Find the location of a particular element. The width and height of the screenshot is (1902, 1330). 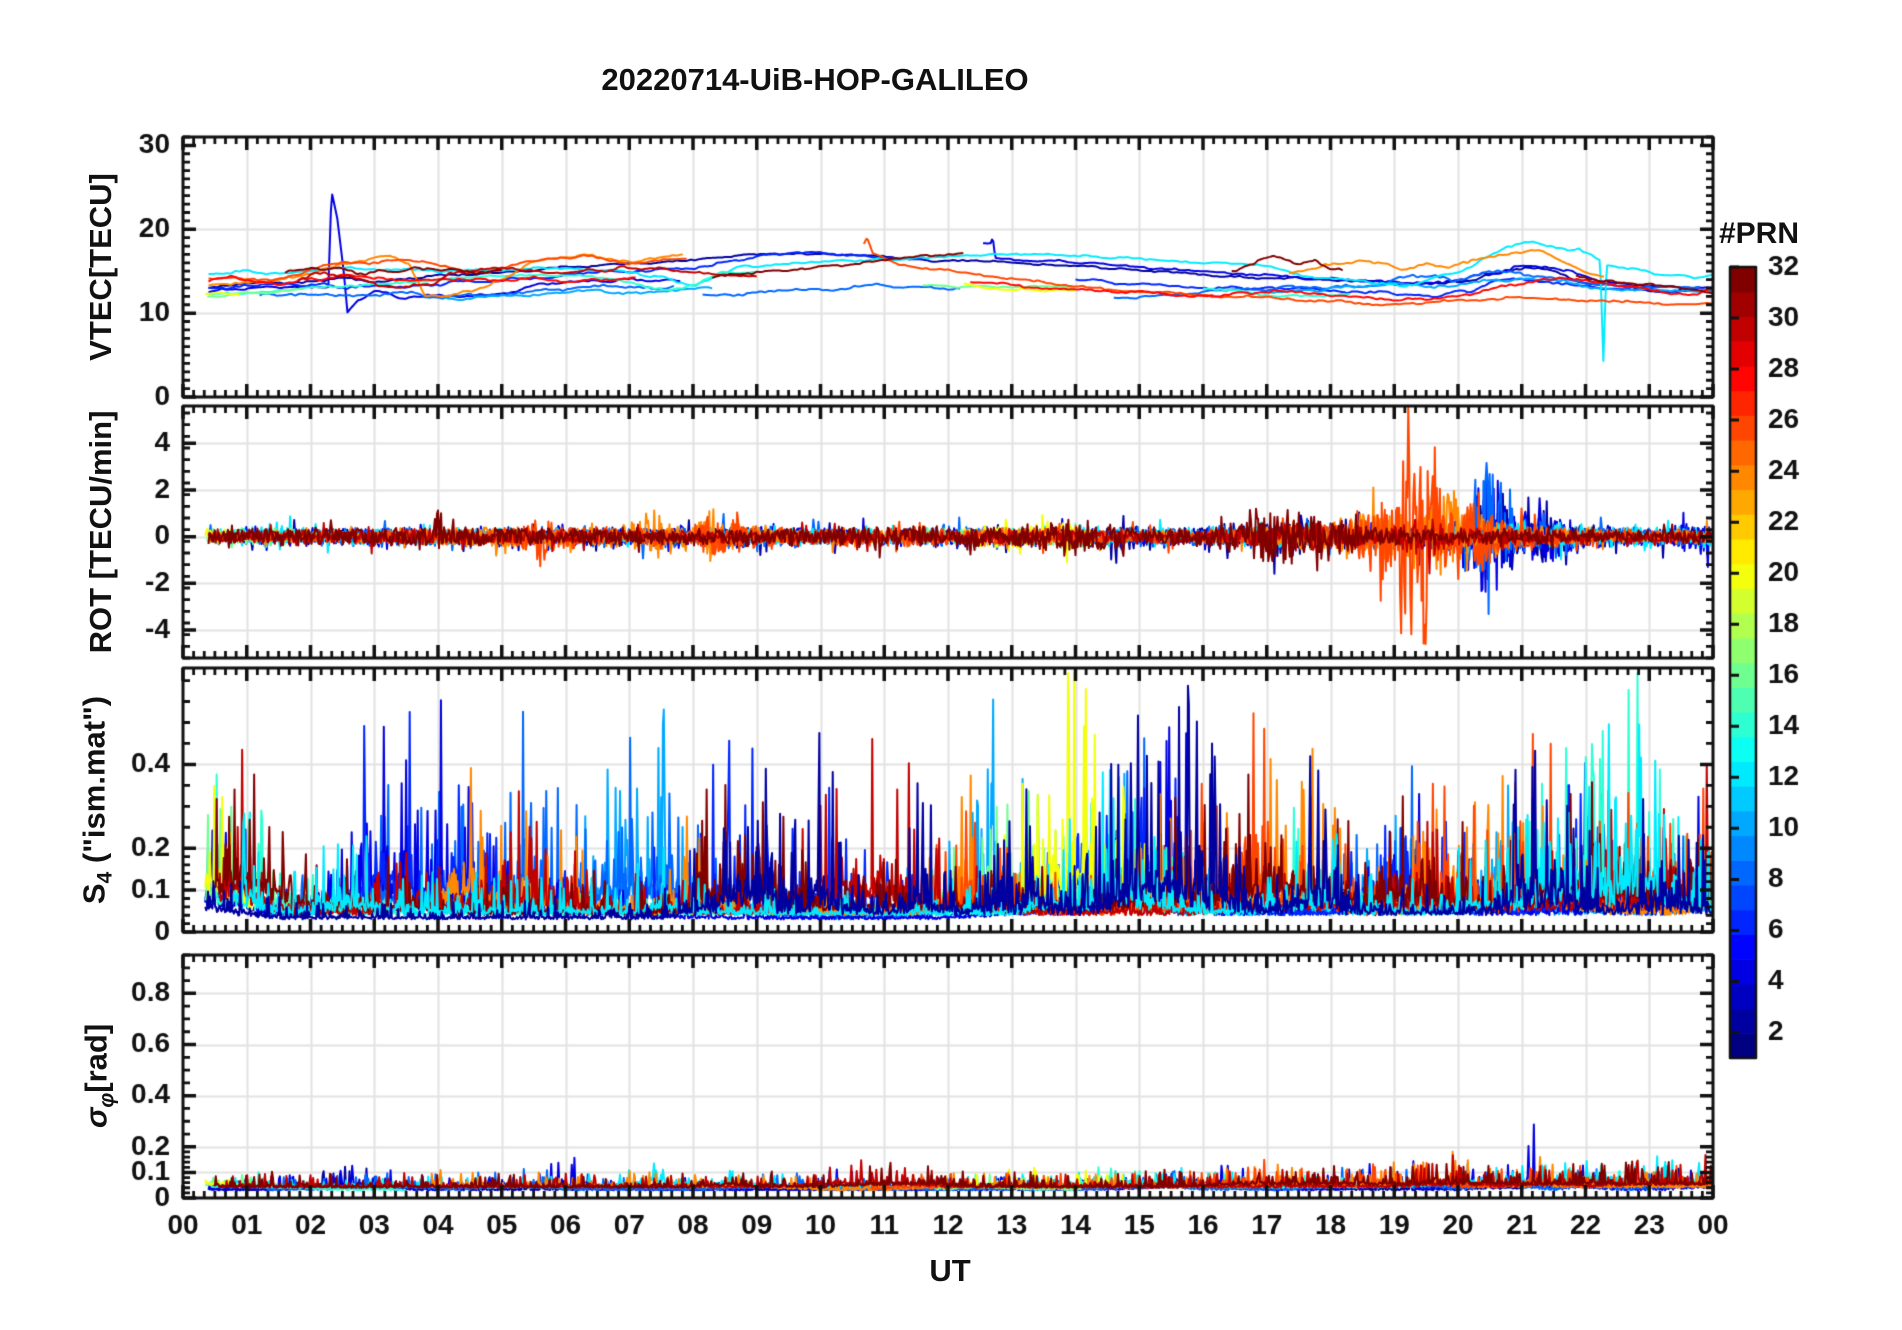

y-axis-label-rot: ROT [TECU/min] is located at coordinates (100, 532).